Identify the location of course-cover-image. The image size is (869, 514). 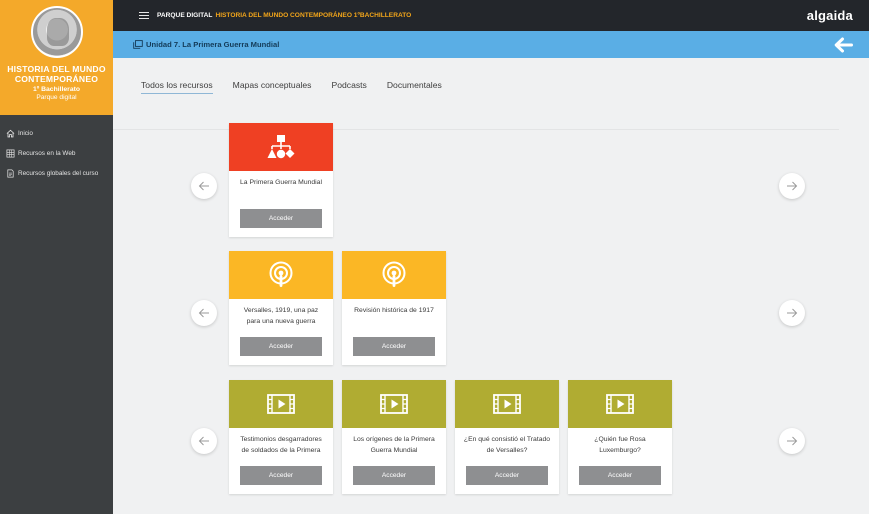
(56, 32).